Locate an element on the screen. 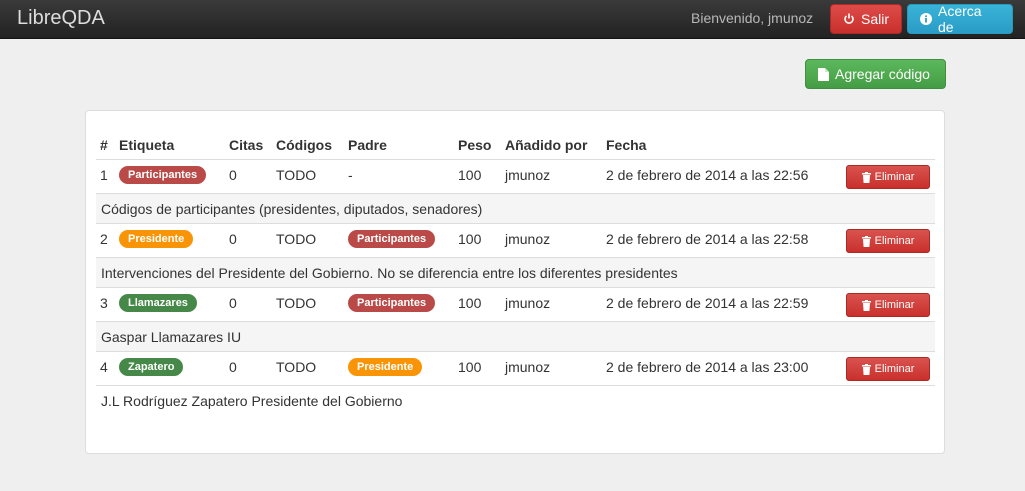  header-peso: Peso is located at coordinates (475, 145).